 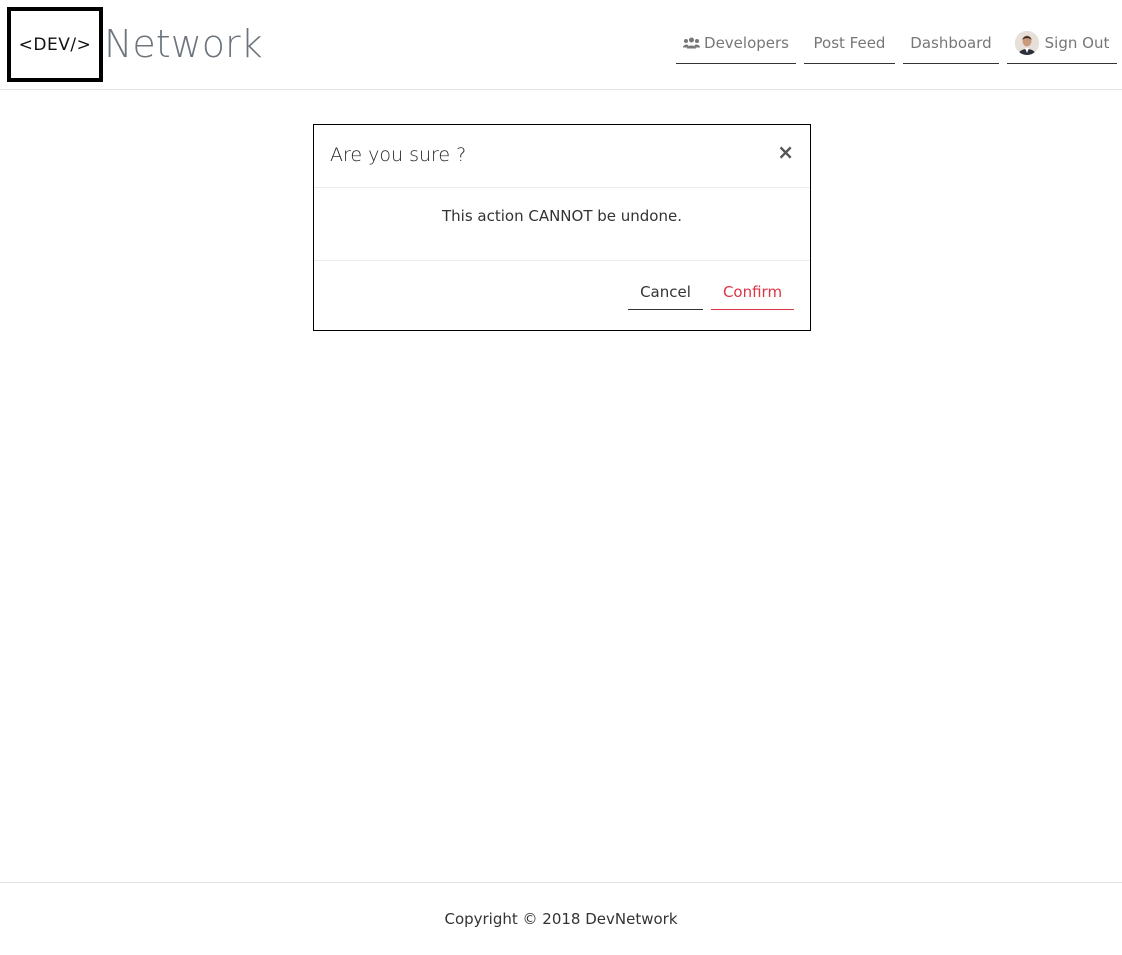 I want to click on nav-dashboard: Dashboard, so click(x=951, y=46).